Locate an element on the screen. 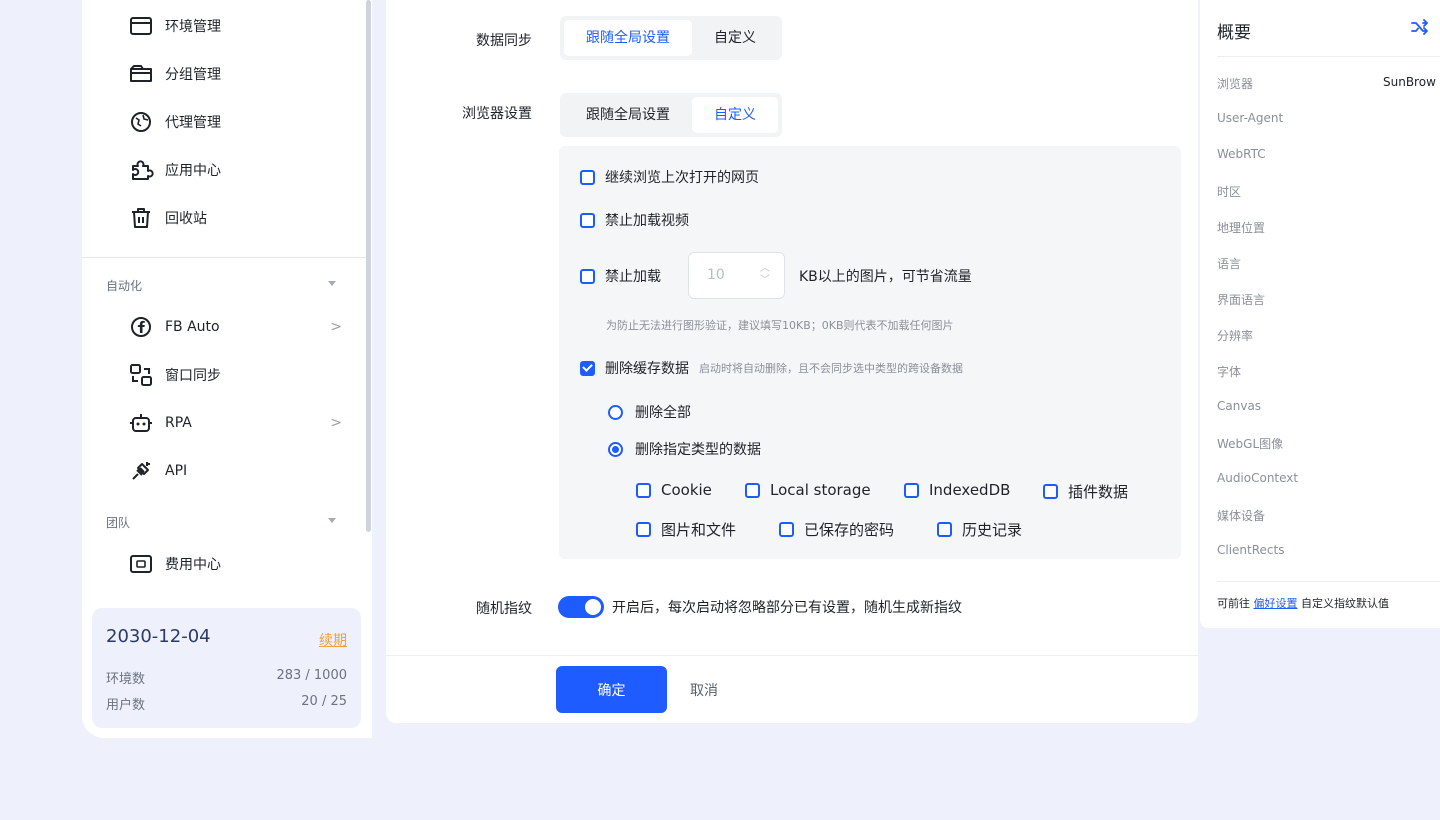 The height and width of the screenshot is (820, 1440). browser-settings-global-option: 跟随全局设置 is located at coordinates (628, 115).